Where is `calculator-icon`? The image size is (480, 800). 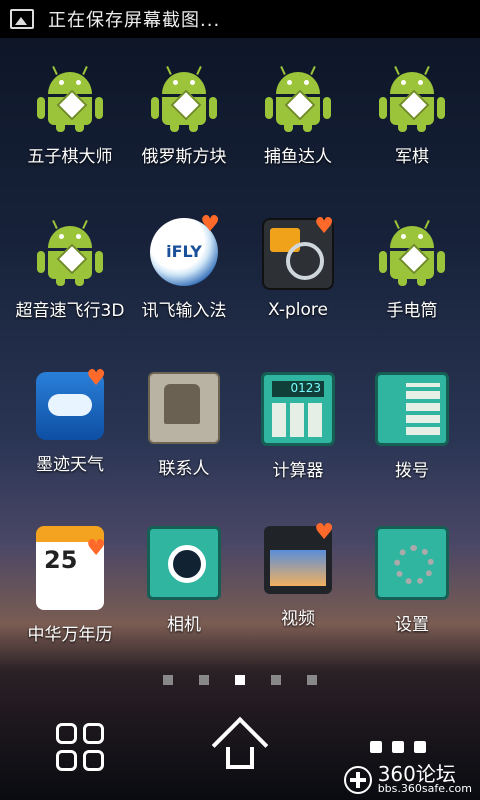
calculator-icon is located at coordinates (298, 409).